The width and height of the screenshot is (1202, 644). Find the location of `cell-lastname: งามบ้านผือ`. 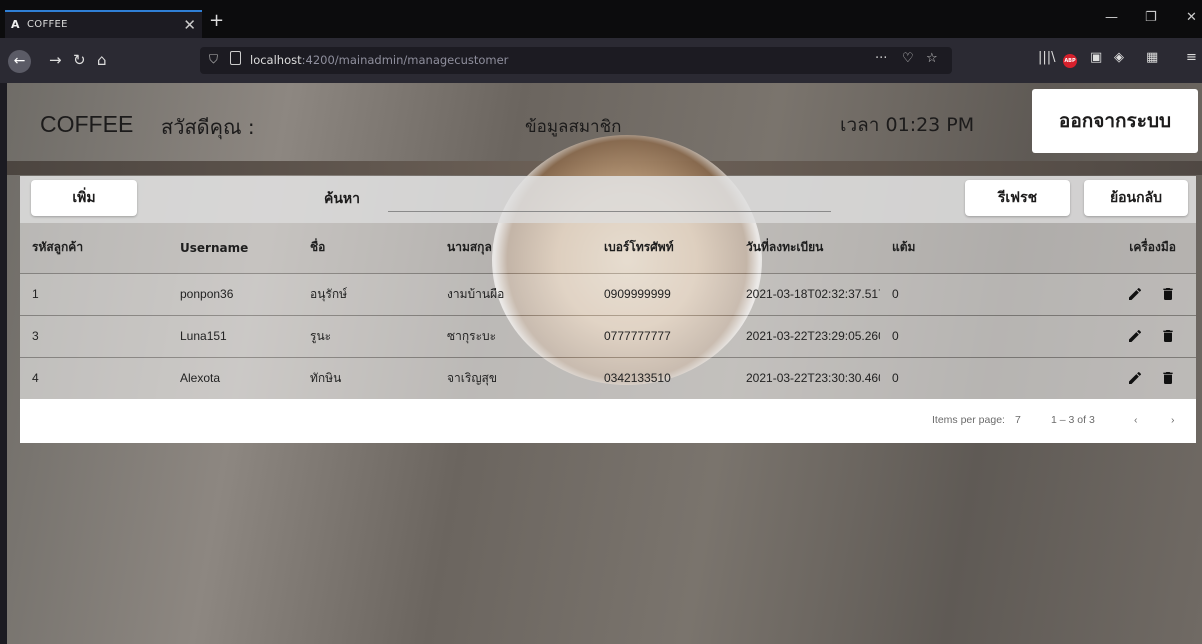

cell-lastname: งามบ้านผือ is located at coordinates (476, 293).